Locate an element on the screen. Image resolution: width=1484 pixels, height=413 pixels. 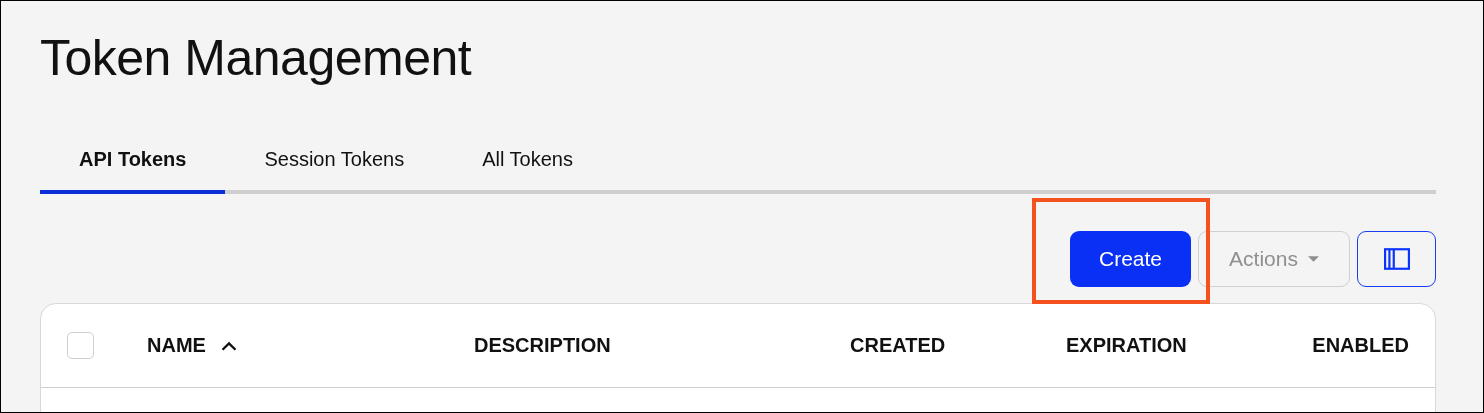
tab: All Tokens is located at coordinates (527, 170).